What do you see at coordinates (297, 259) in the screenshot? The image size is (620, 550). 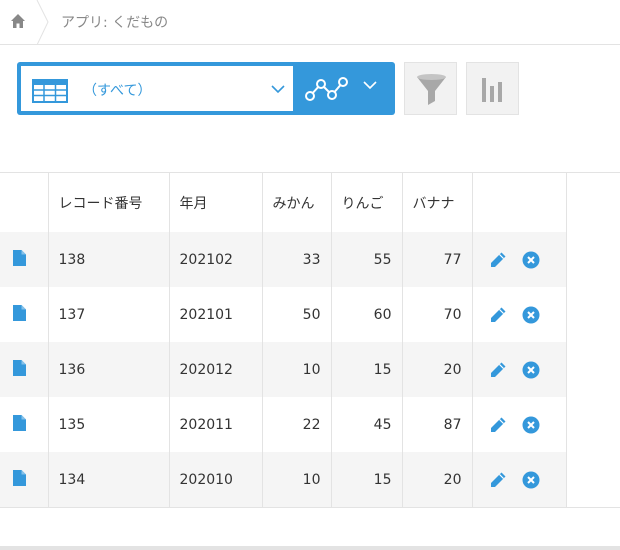 I see `mikan-cell: 33` at bounding box center [297, 259].